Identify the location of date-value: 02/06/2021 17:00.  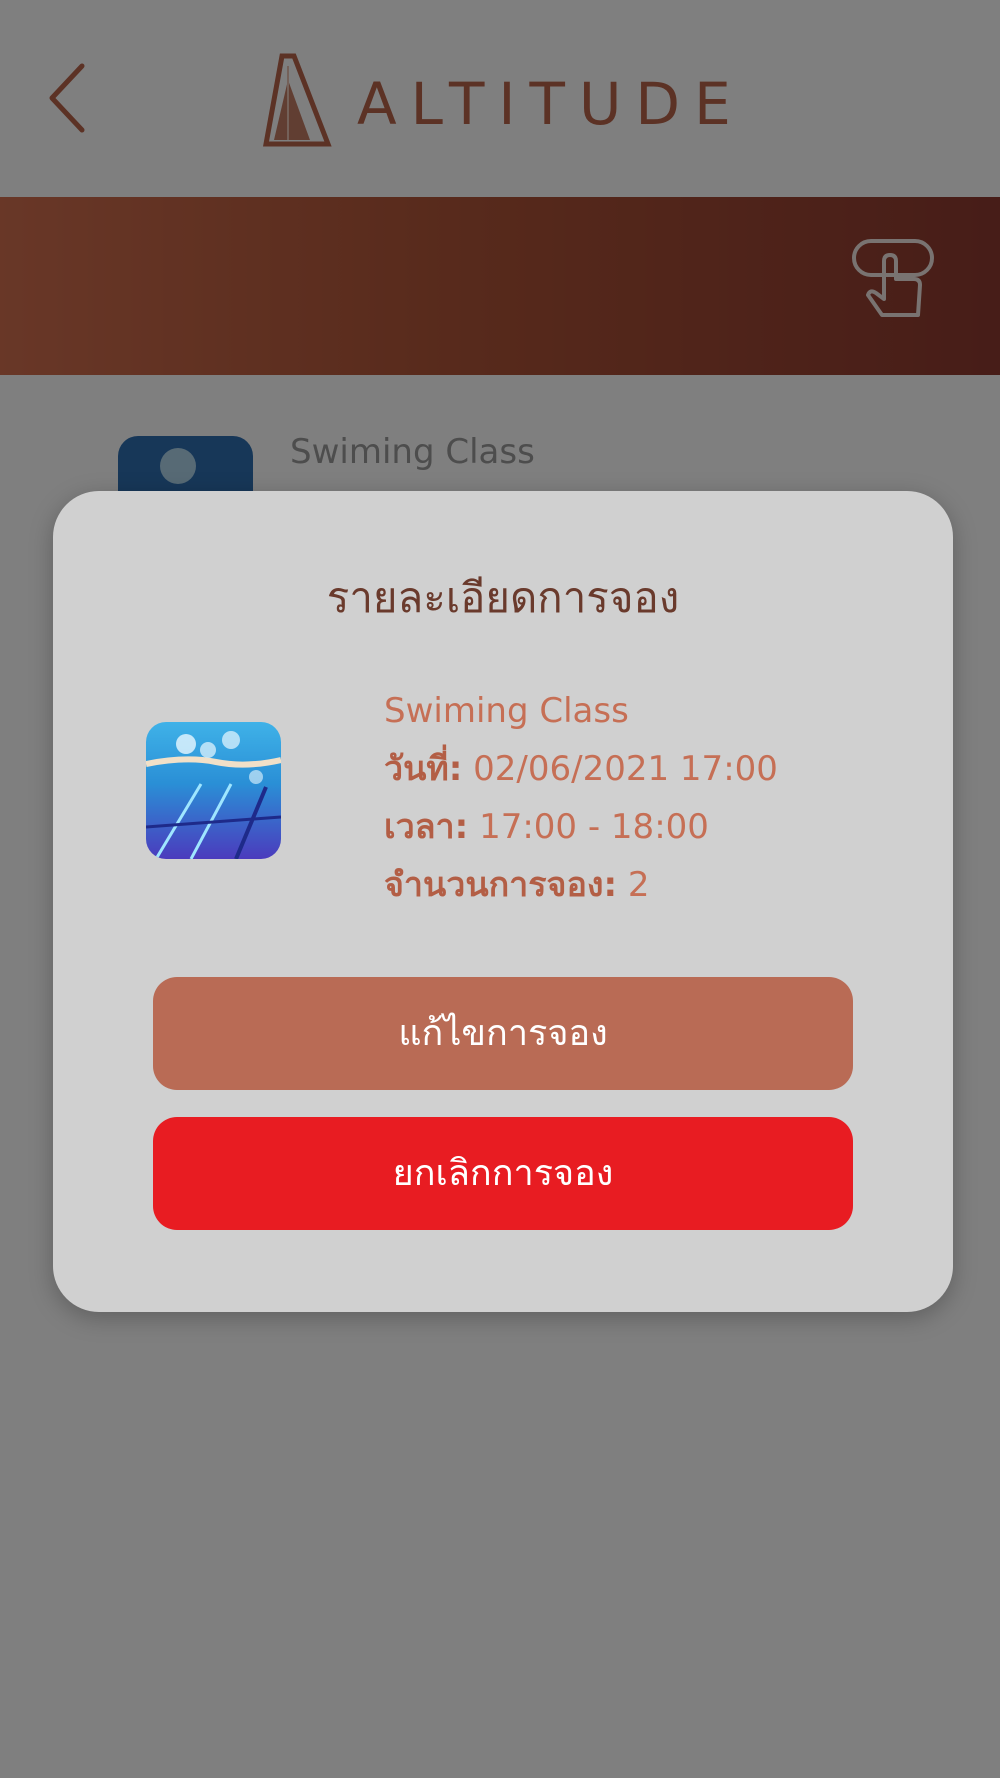
(625, 769).